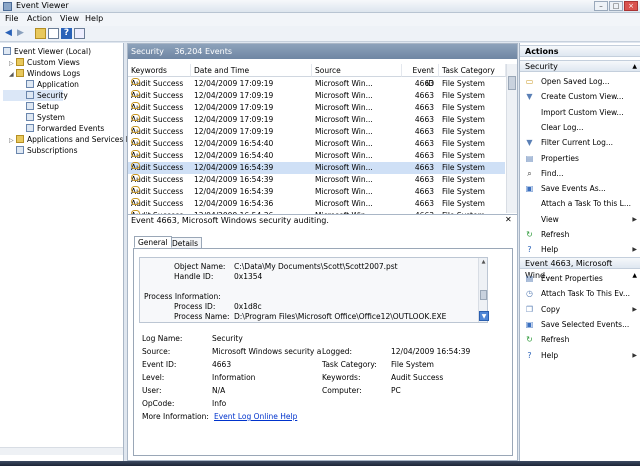 Image resolution: width=640 pixels, height=466 pixels. What do you see at coordinates (580, 309) in the screenshot?
I see `action-copy: ❐ Copy ▶` at bounding box center [580, 309].